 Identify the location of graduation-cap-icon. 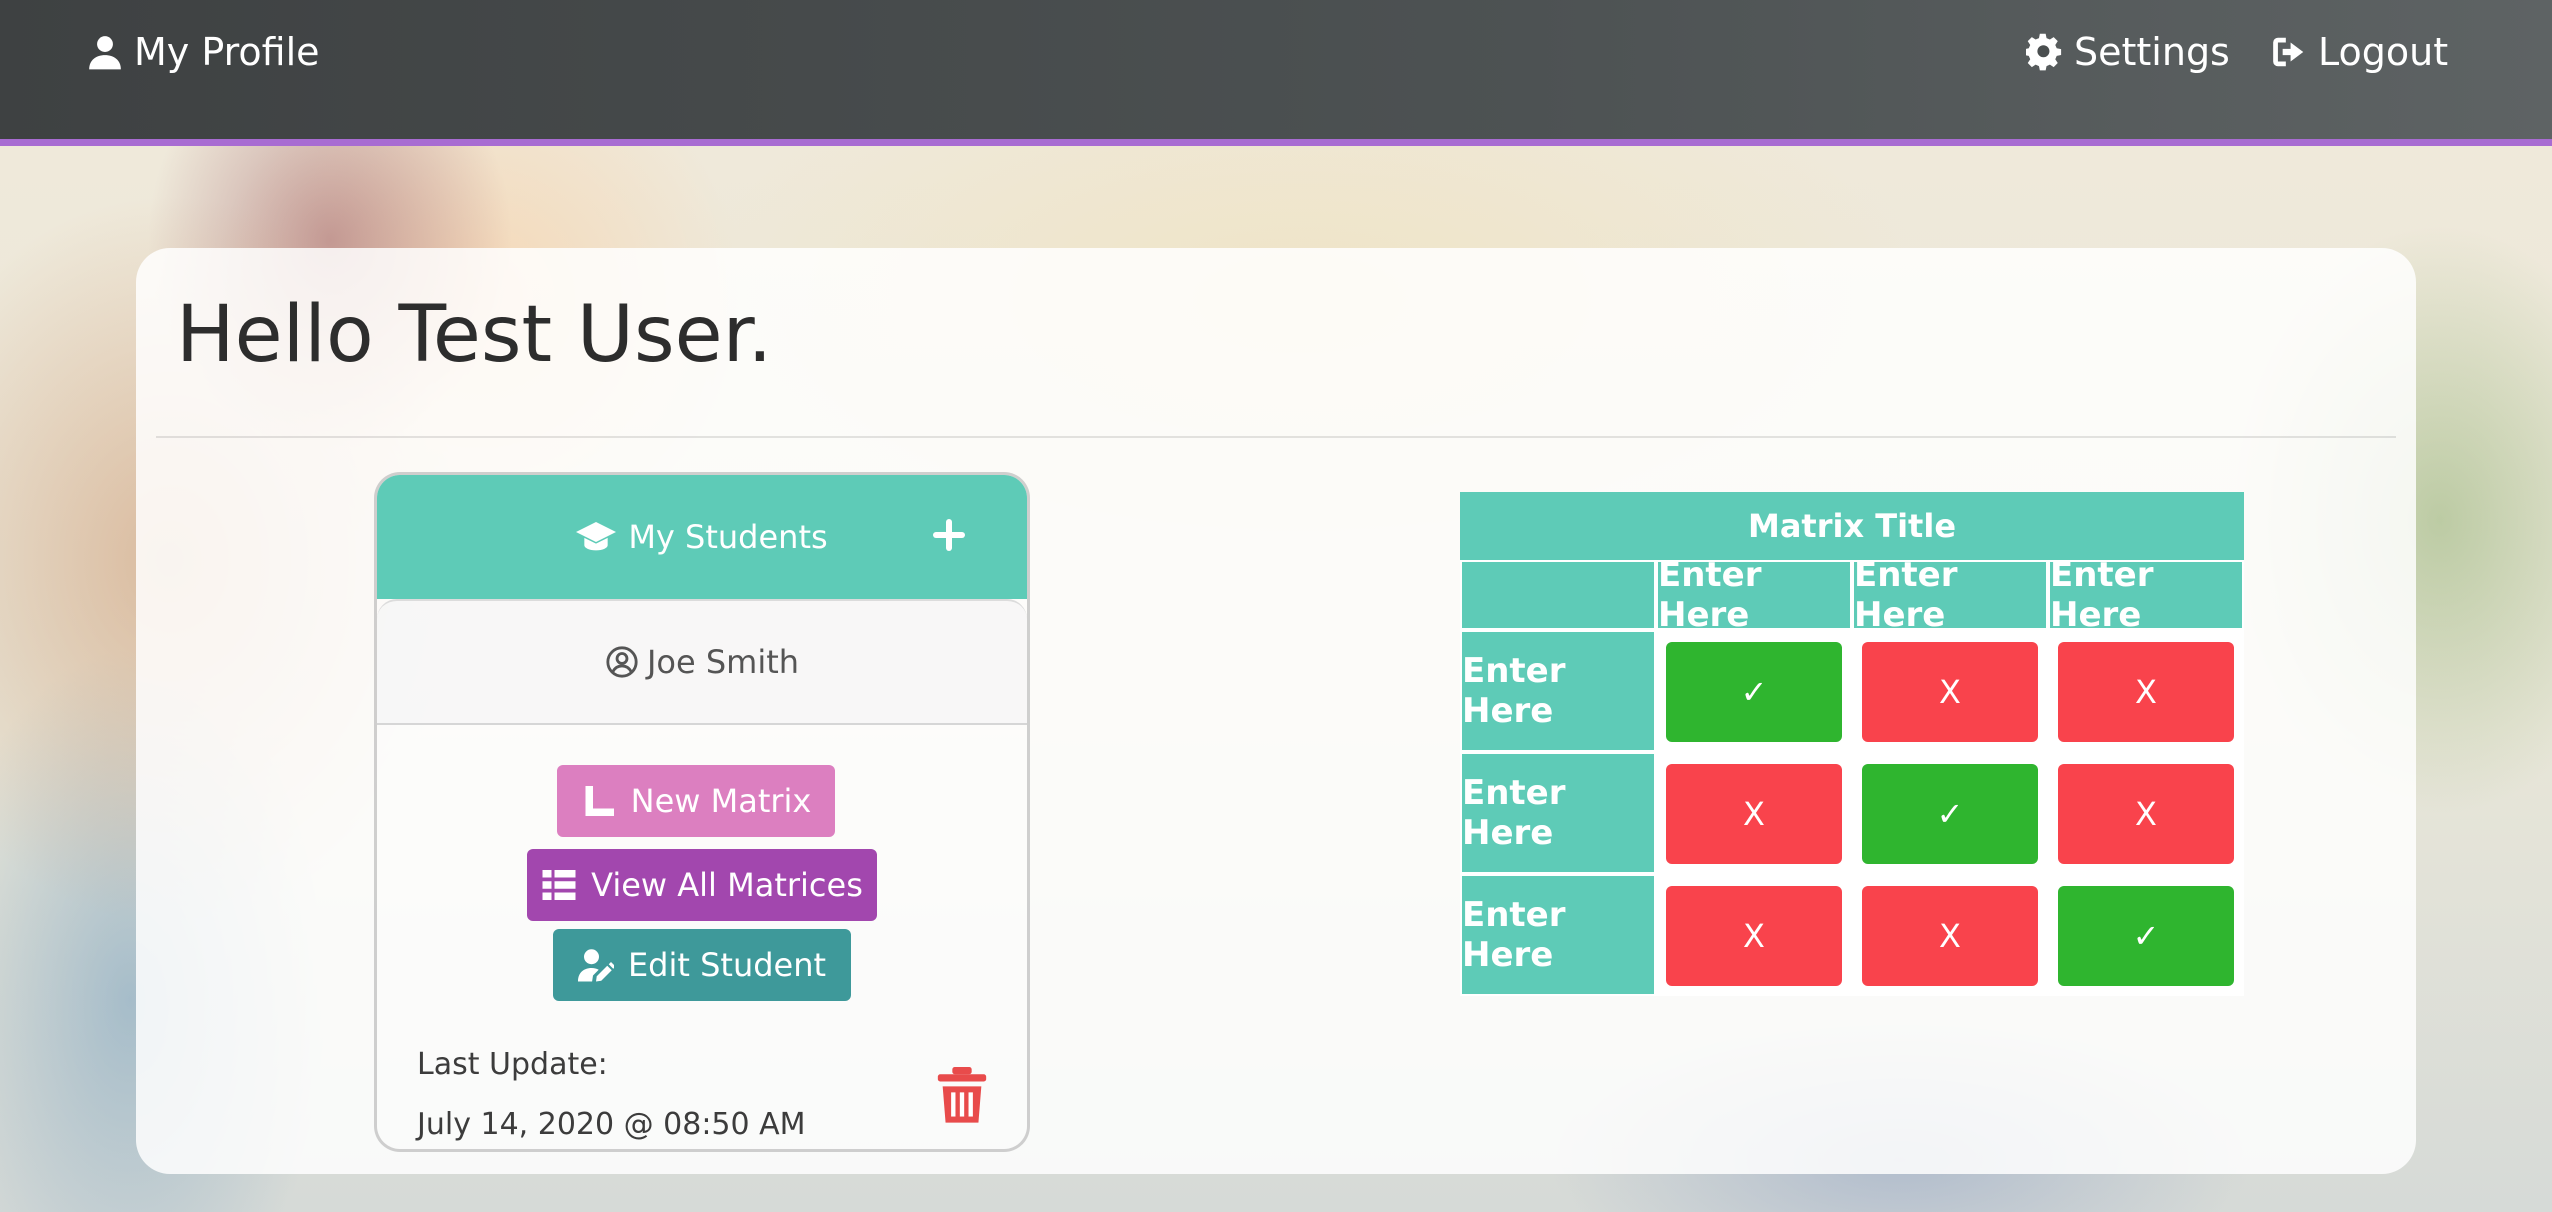
(596, 536).